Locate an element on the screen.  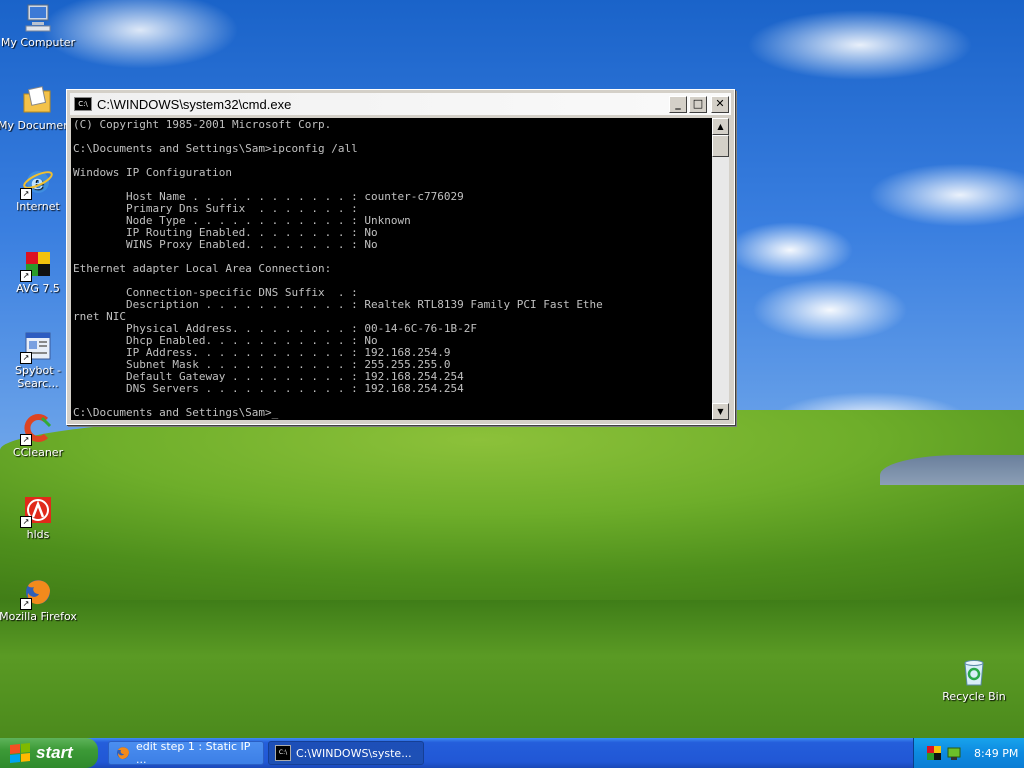
desktop-icon-hlds: ↗ hlds is located at coordinates (39, 517).